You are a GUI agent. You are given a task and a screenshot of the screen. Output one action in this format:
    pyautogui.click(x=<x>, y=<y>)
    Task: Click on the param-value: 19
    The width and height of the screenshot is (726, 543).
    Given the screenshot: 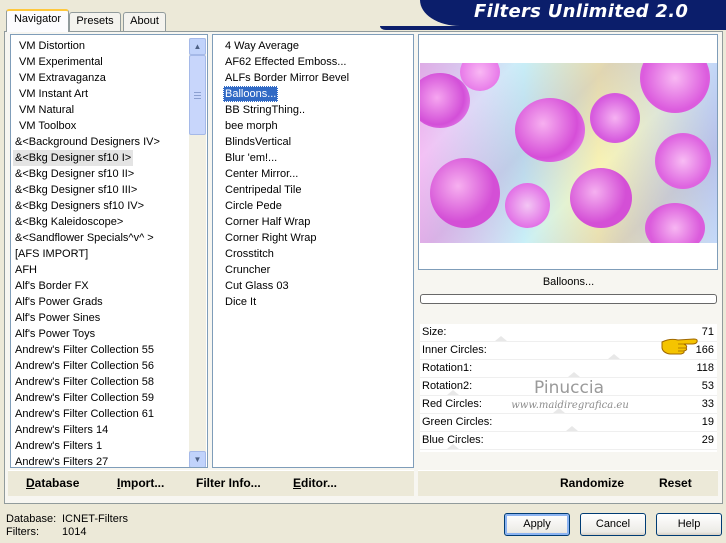 What is the action you would take?
    pyautogui.click(x=707, y=422)
    